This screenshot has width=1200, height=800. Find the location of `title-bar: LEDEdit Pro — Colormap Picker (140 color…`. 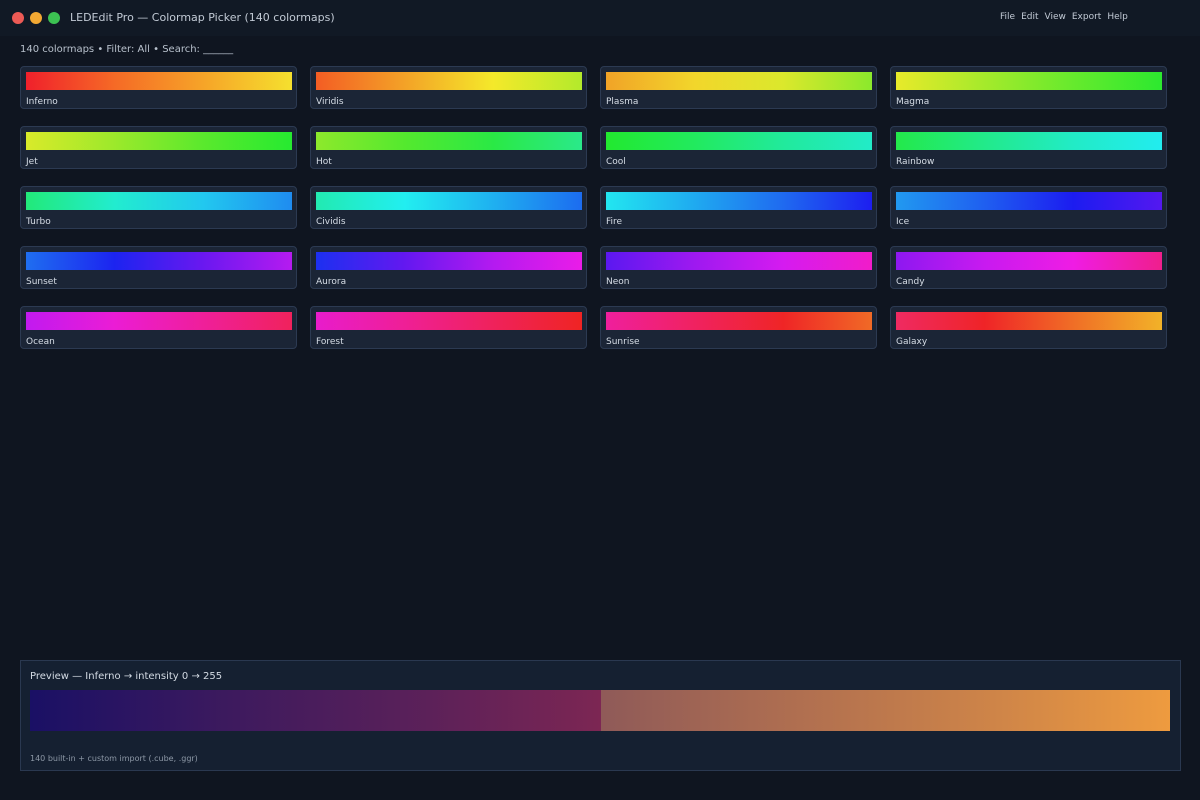

title-bar: LEDEdit Pro — Colormap Picker (140 color… is located at coordinates (600, 18).